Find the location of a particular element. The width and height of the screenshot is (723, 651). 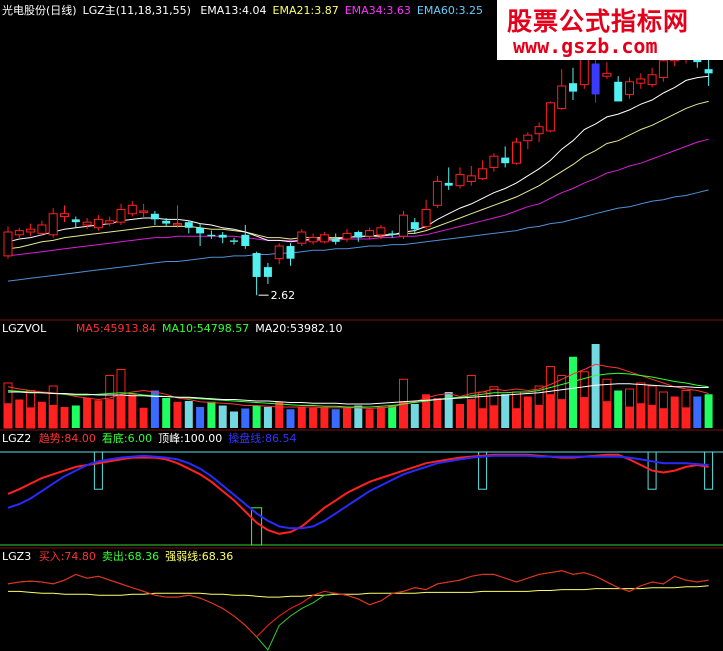

main-legend-item: EMA34:3.63 is located at coordinates (377, 10).